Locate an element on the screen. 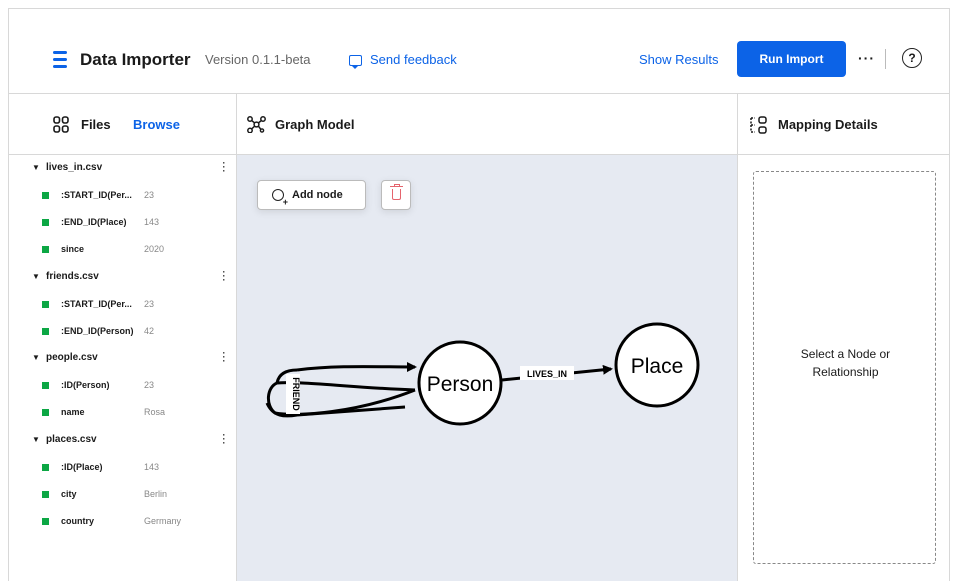 The width and height of the screenshot is (956, 588). mapping-placeholder: Select a Node or Relationship is located at coordinates (844, 367).